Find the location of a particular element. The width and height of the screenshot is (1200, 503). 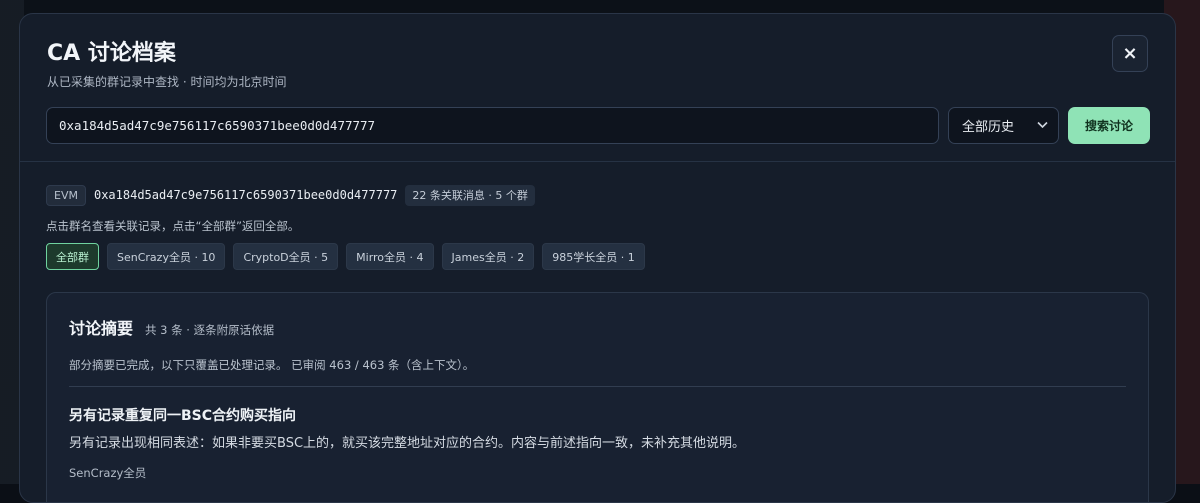

close-button: × is located at coordinates (1130, 53).